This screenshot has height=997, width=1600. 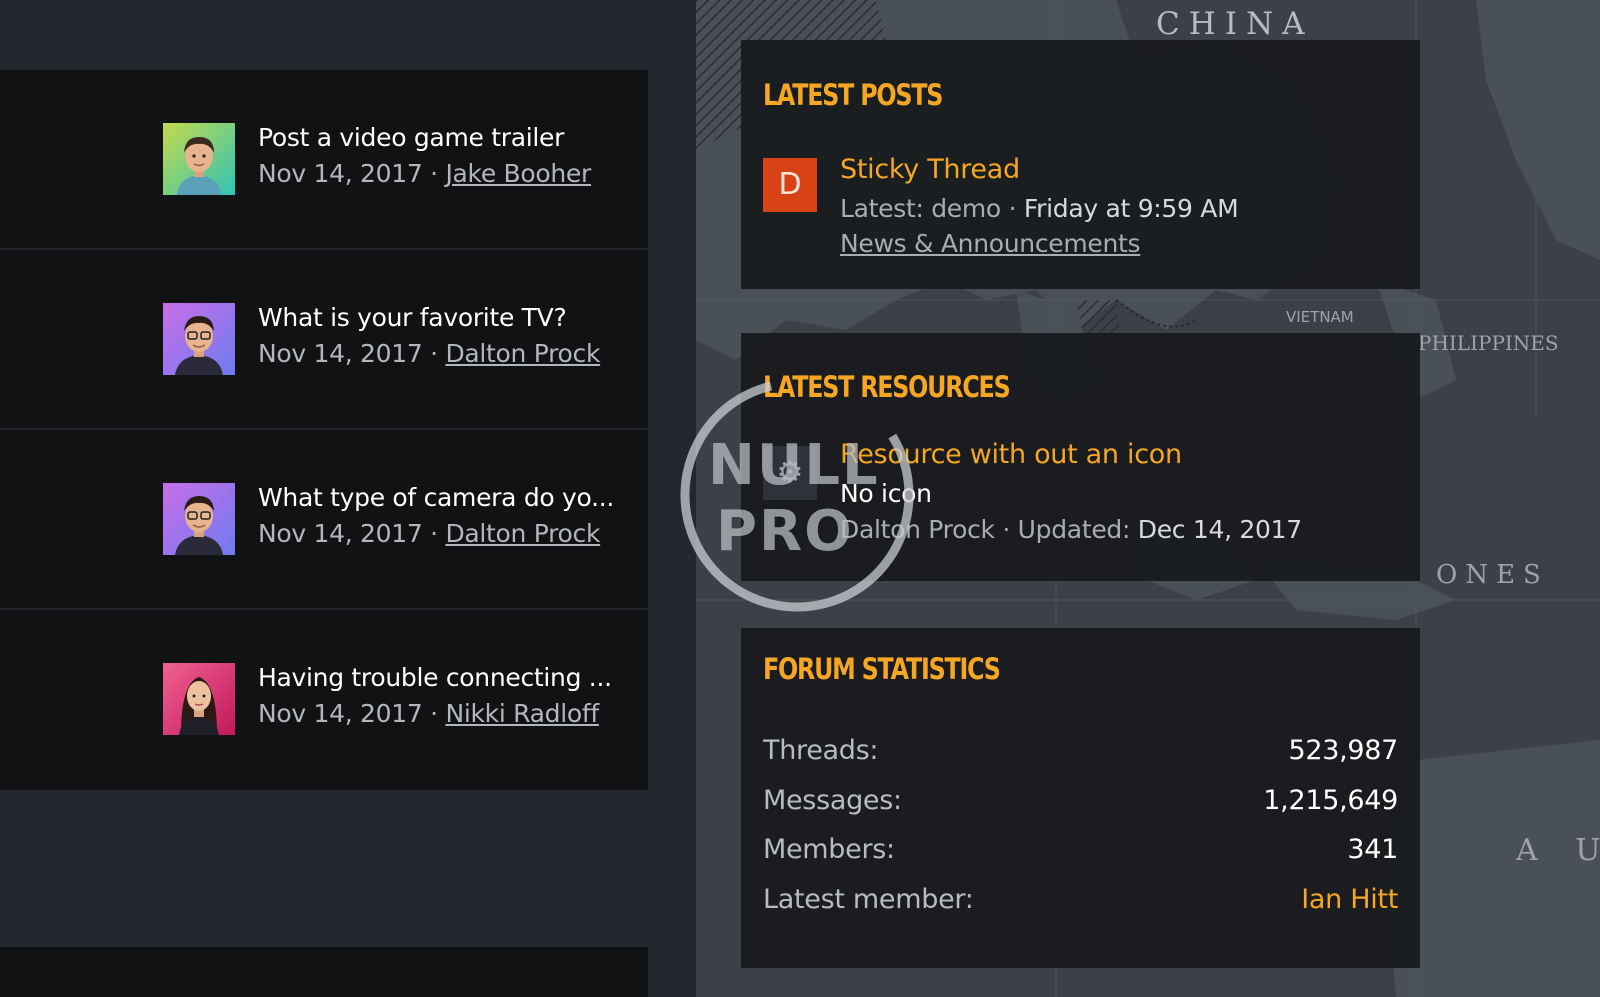 What do you see at coordinates (1488, 343) in the screenshot?
I see `map-label-philippines: PHILIPPINES` at bounding box center [1488, 343].